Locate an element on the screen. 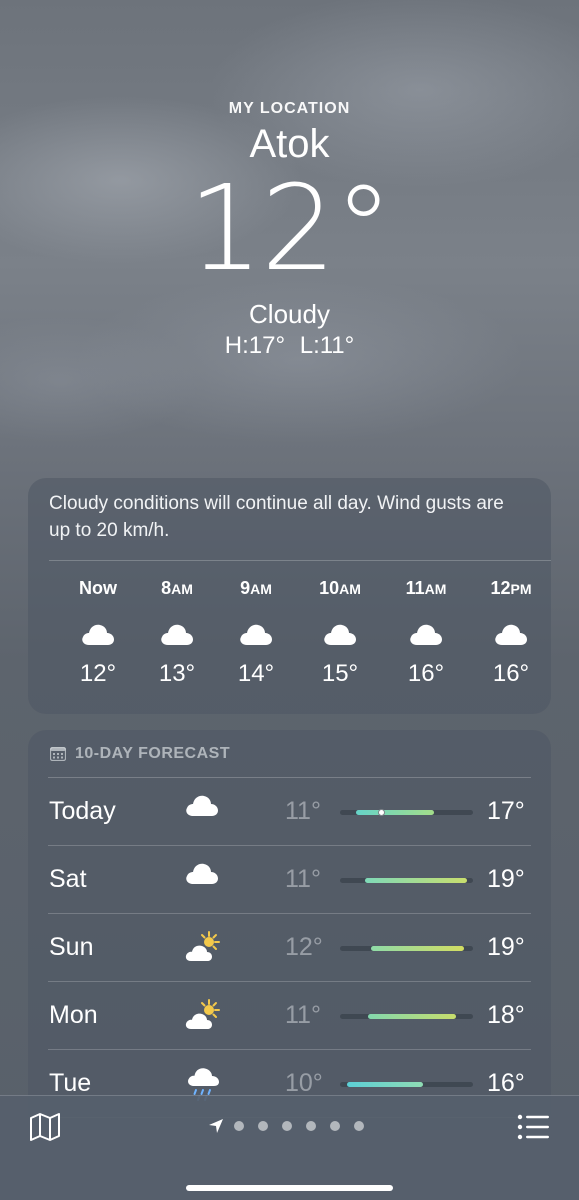  hourly-item: Now 12° is located at coordinates (98, 633).